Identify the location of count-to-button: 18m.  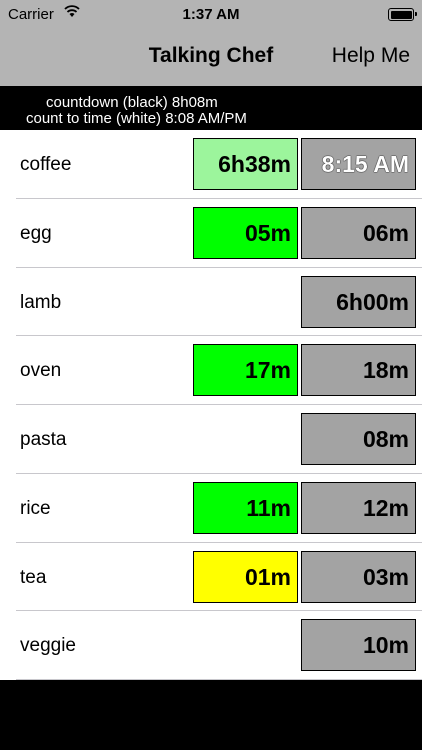
(358, 370).